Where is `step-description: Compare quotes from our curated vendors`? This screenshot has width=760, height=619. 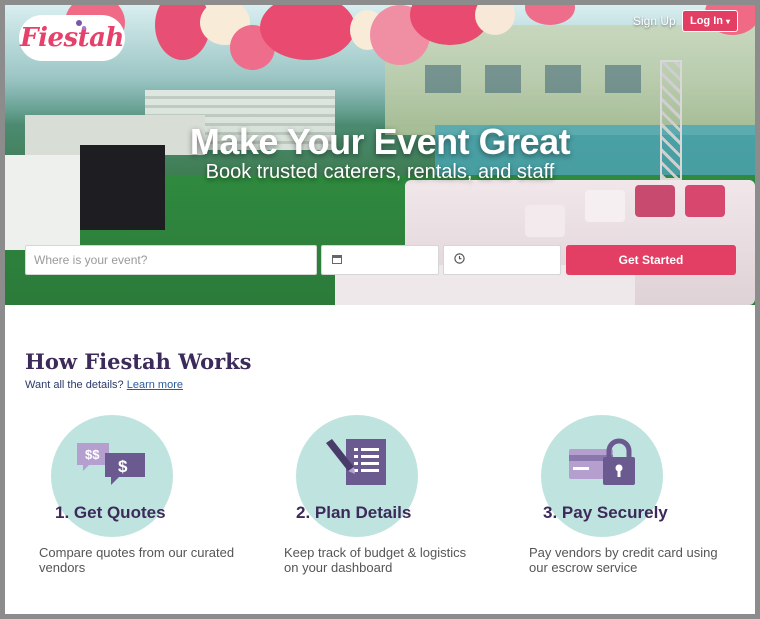 step-description: Compare quotes from our curated vendors is located at coordinates (137, 560).